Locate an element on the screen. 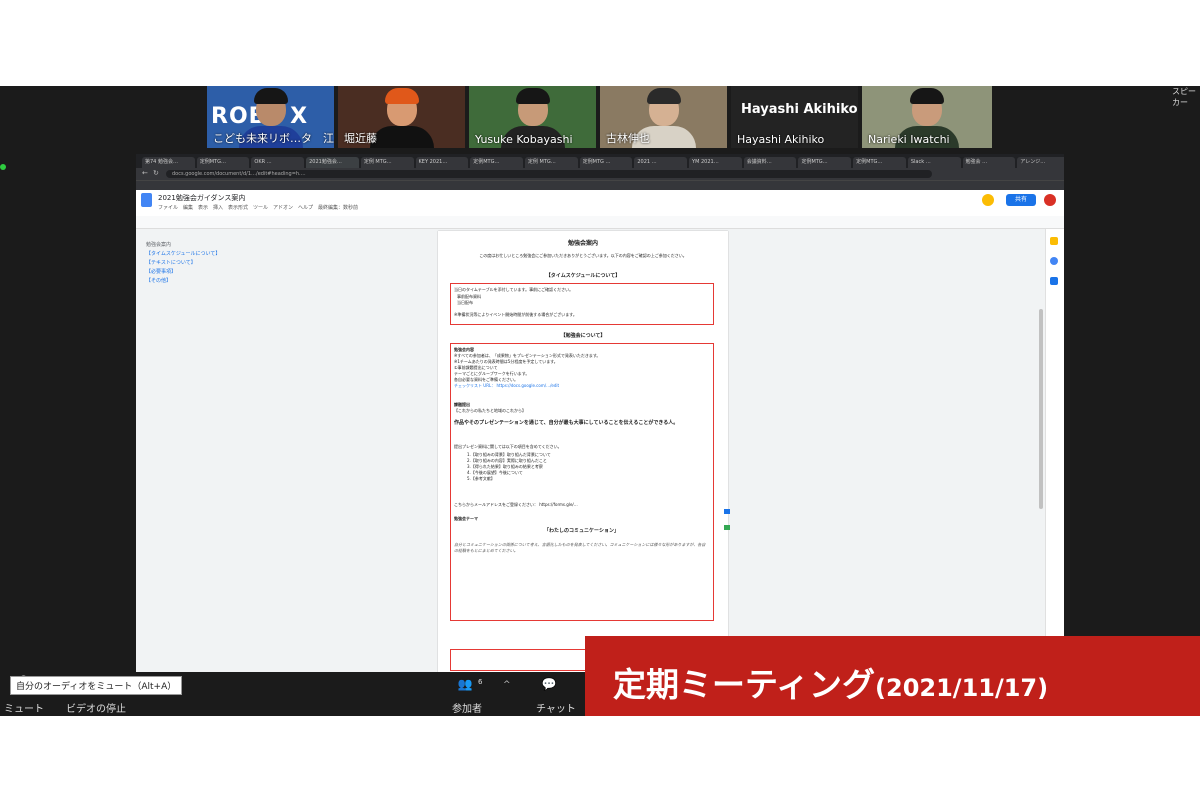  box-line: 【これからの私たちと地域のこれから】 is located at coordinates (490, 410).